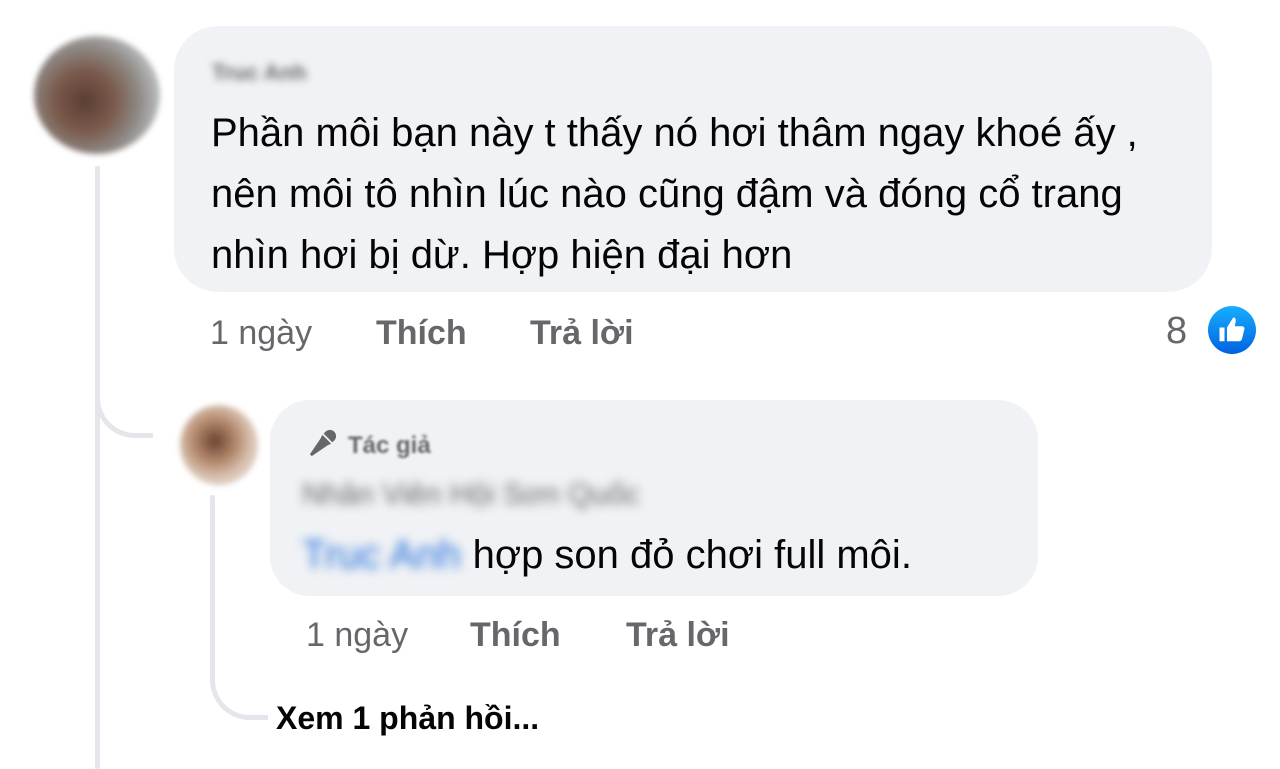 The image size is (1280, 769). What do you see at coordinates (678, 635) in the screenshot?
I see `reply-reply-button: Trả lời` at bounding box center [678, 635].